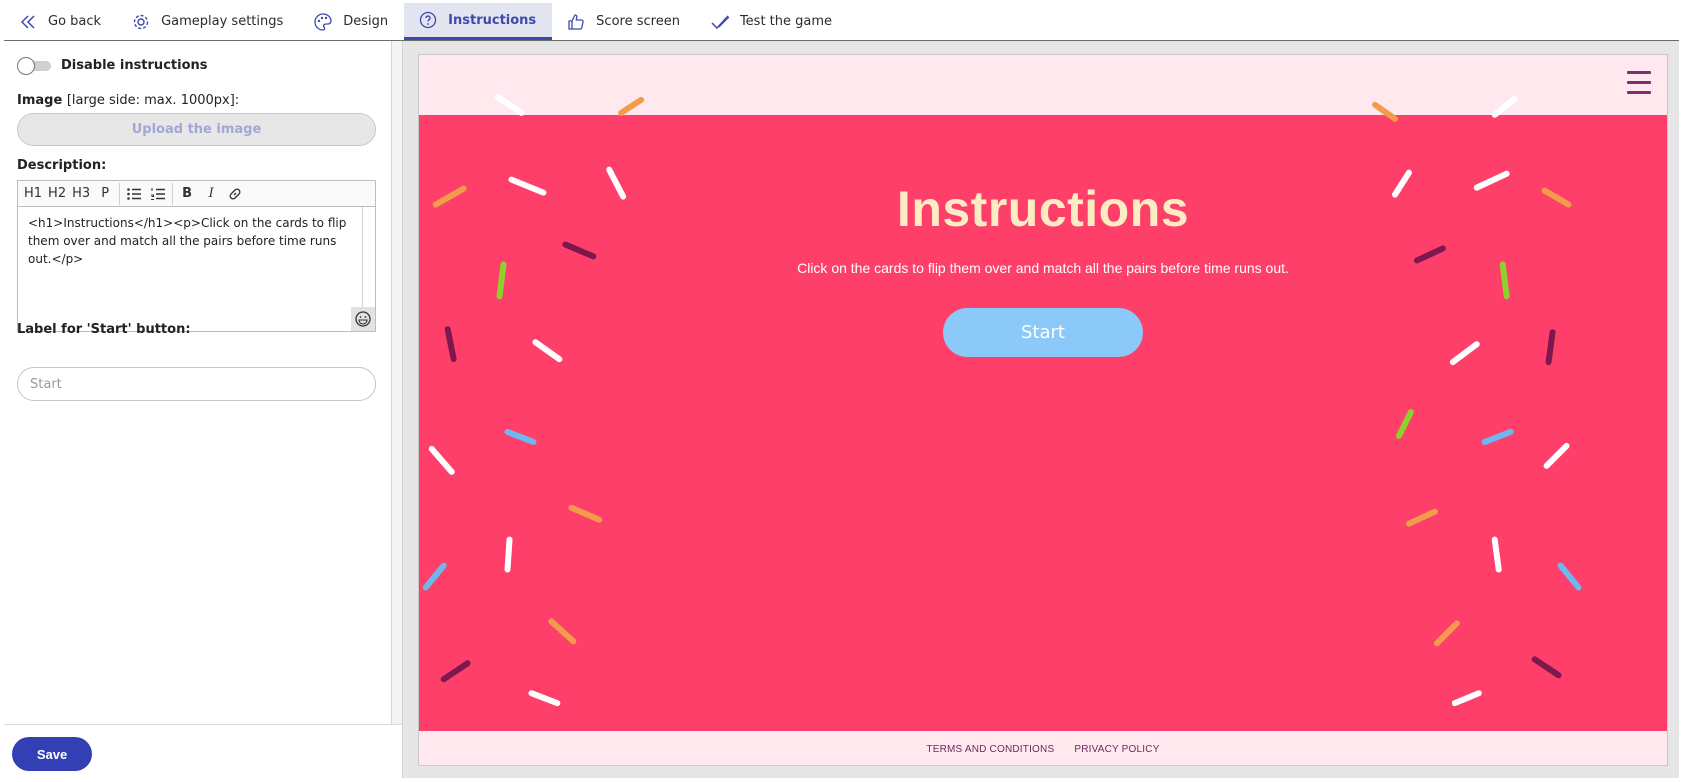 Image resolution: width=1683 pixels, height=782 pixels. Describe the element at coordinates (323, 21) in the screenshot. I see `palette-icon` at that location.